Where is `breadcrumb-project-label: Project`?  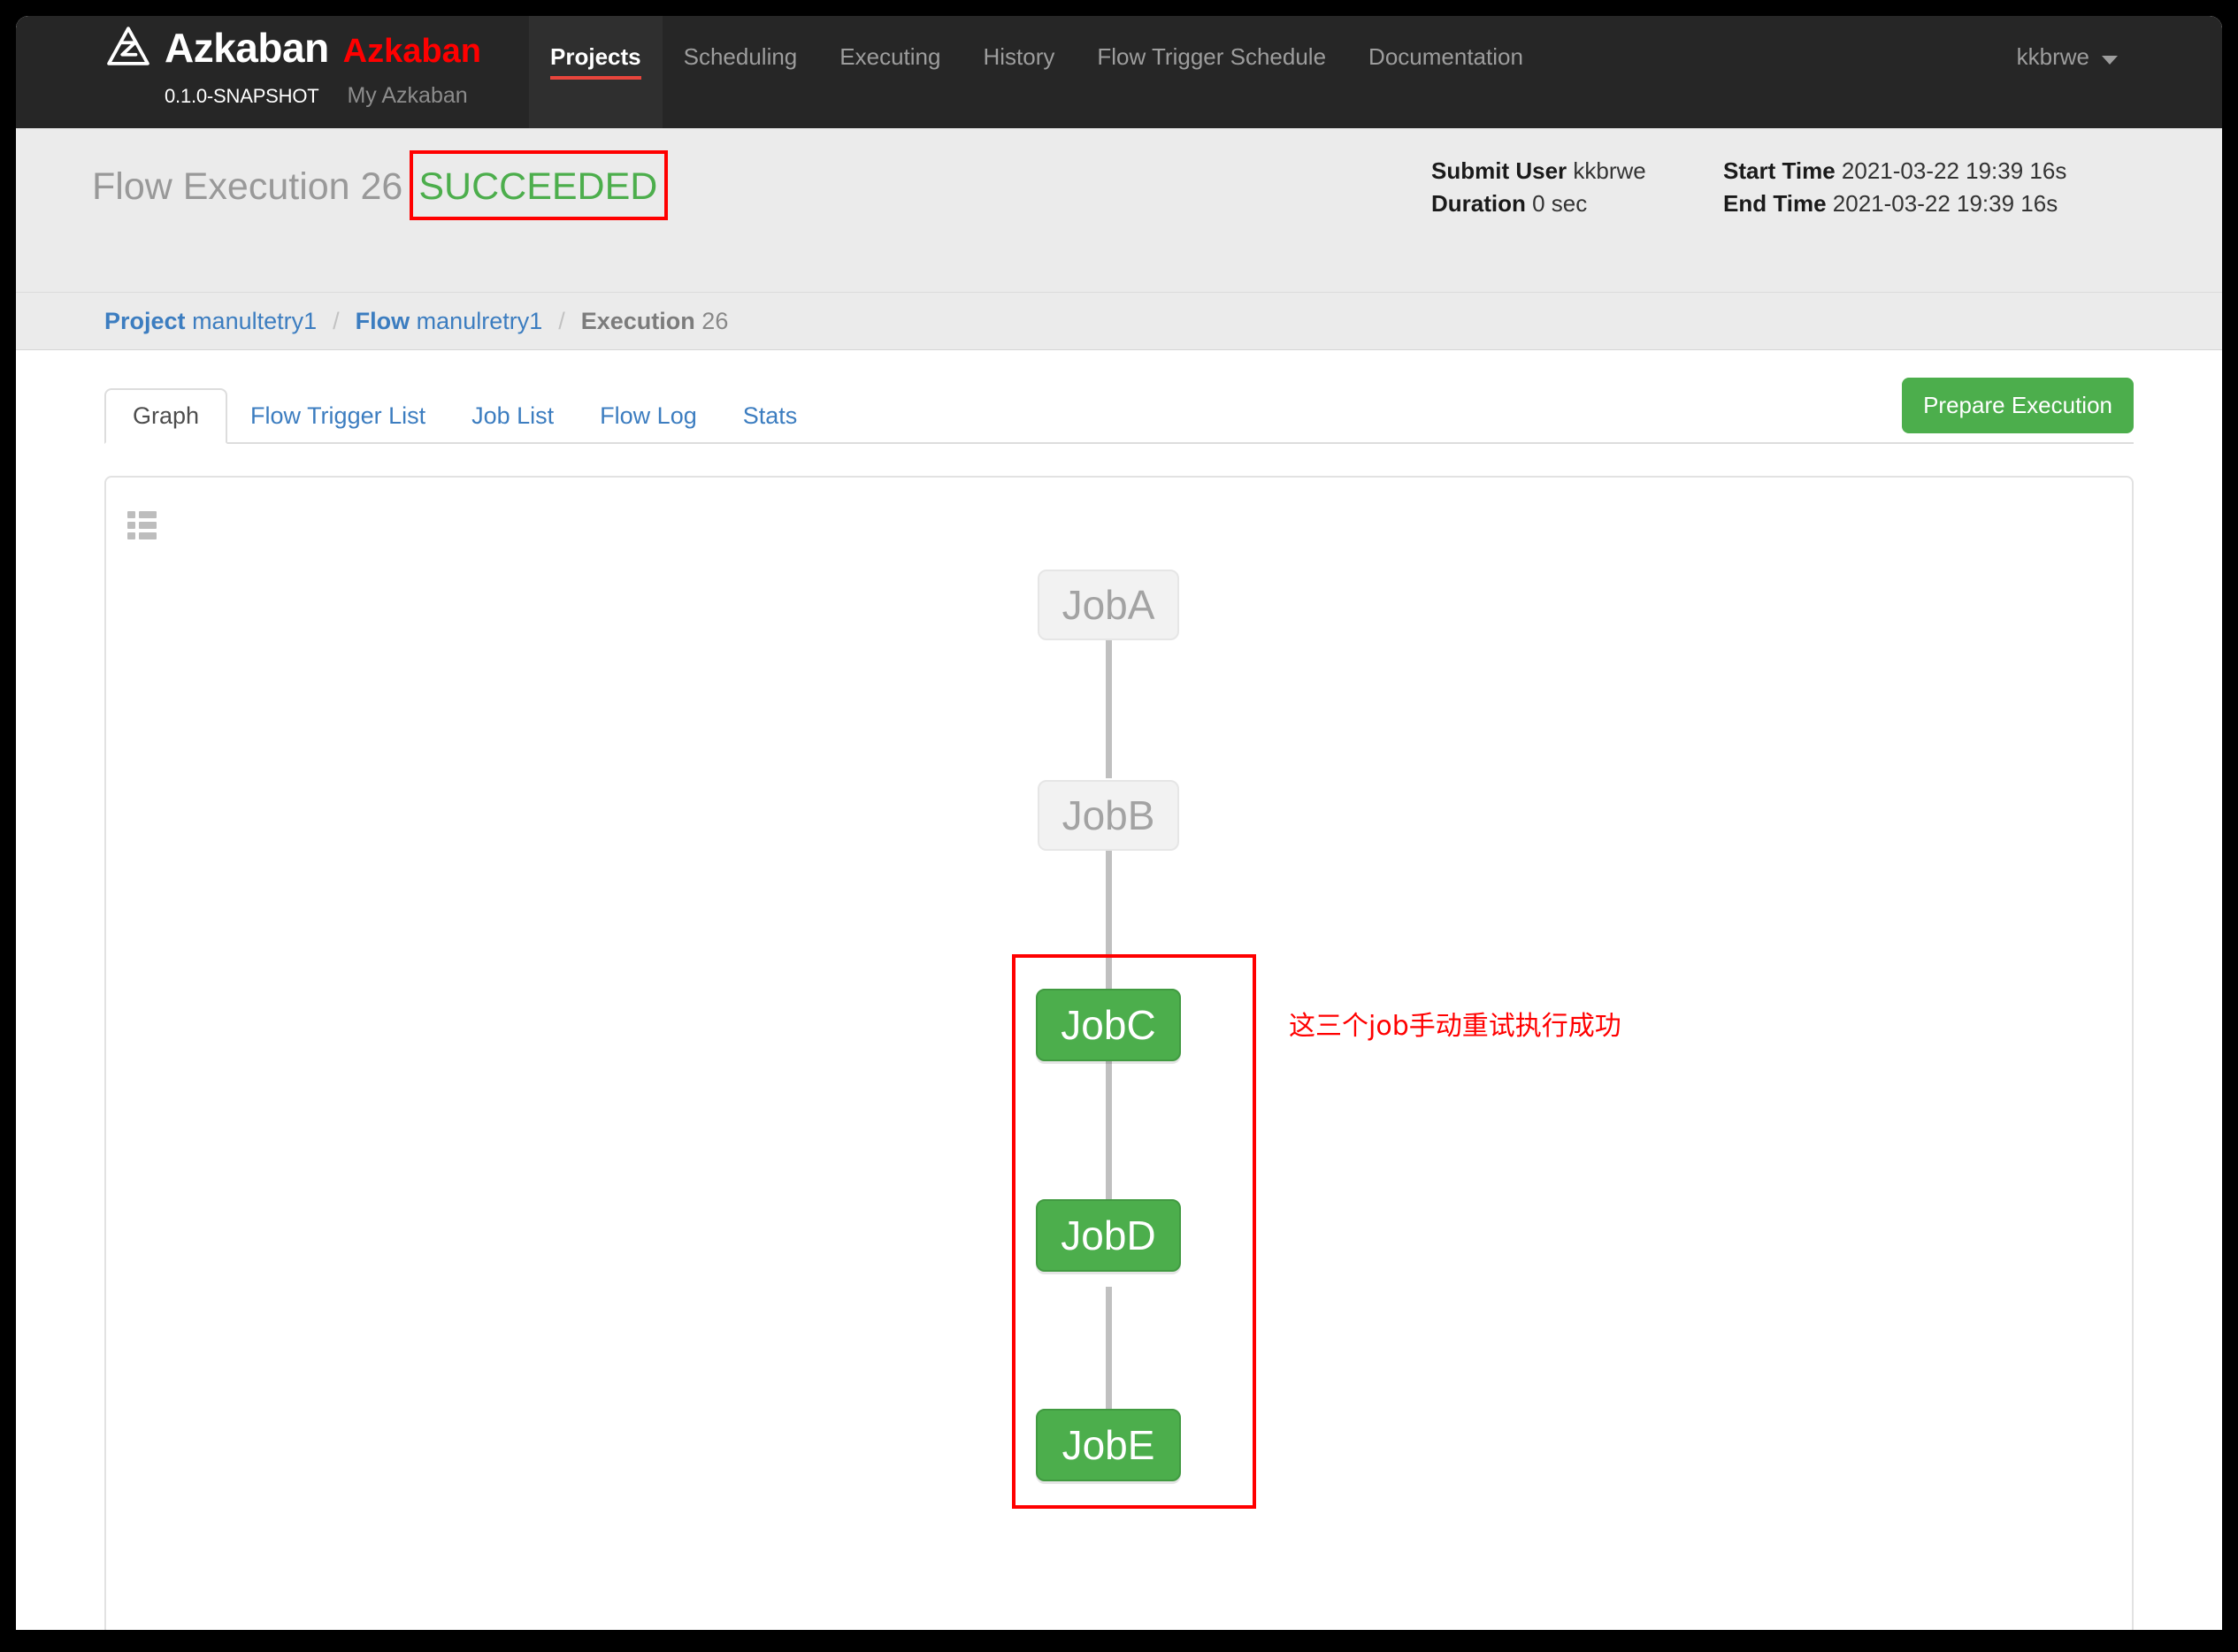
breadcrumb-project-label: Project is located at coordinates (145, 320).